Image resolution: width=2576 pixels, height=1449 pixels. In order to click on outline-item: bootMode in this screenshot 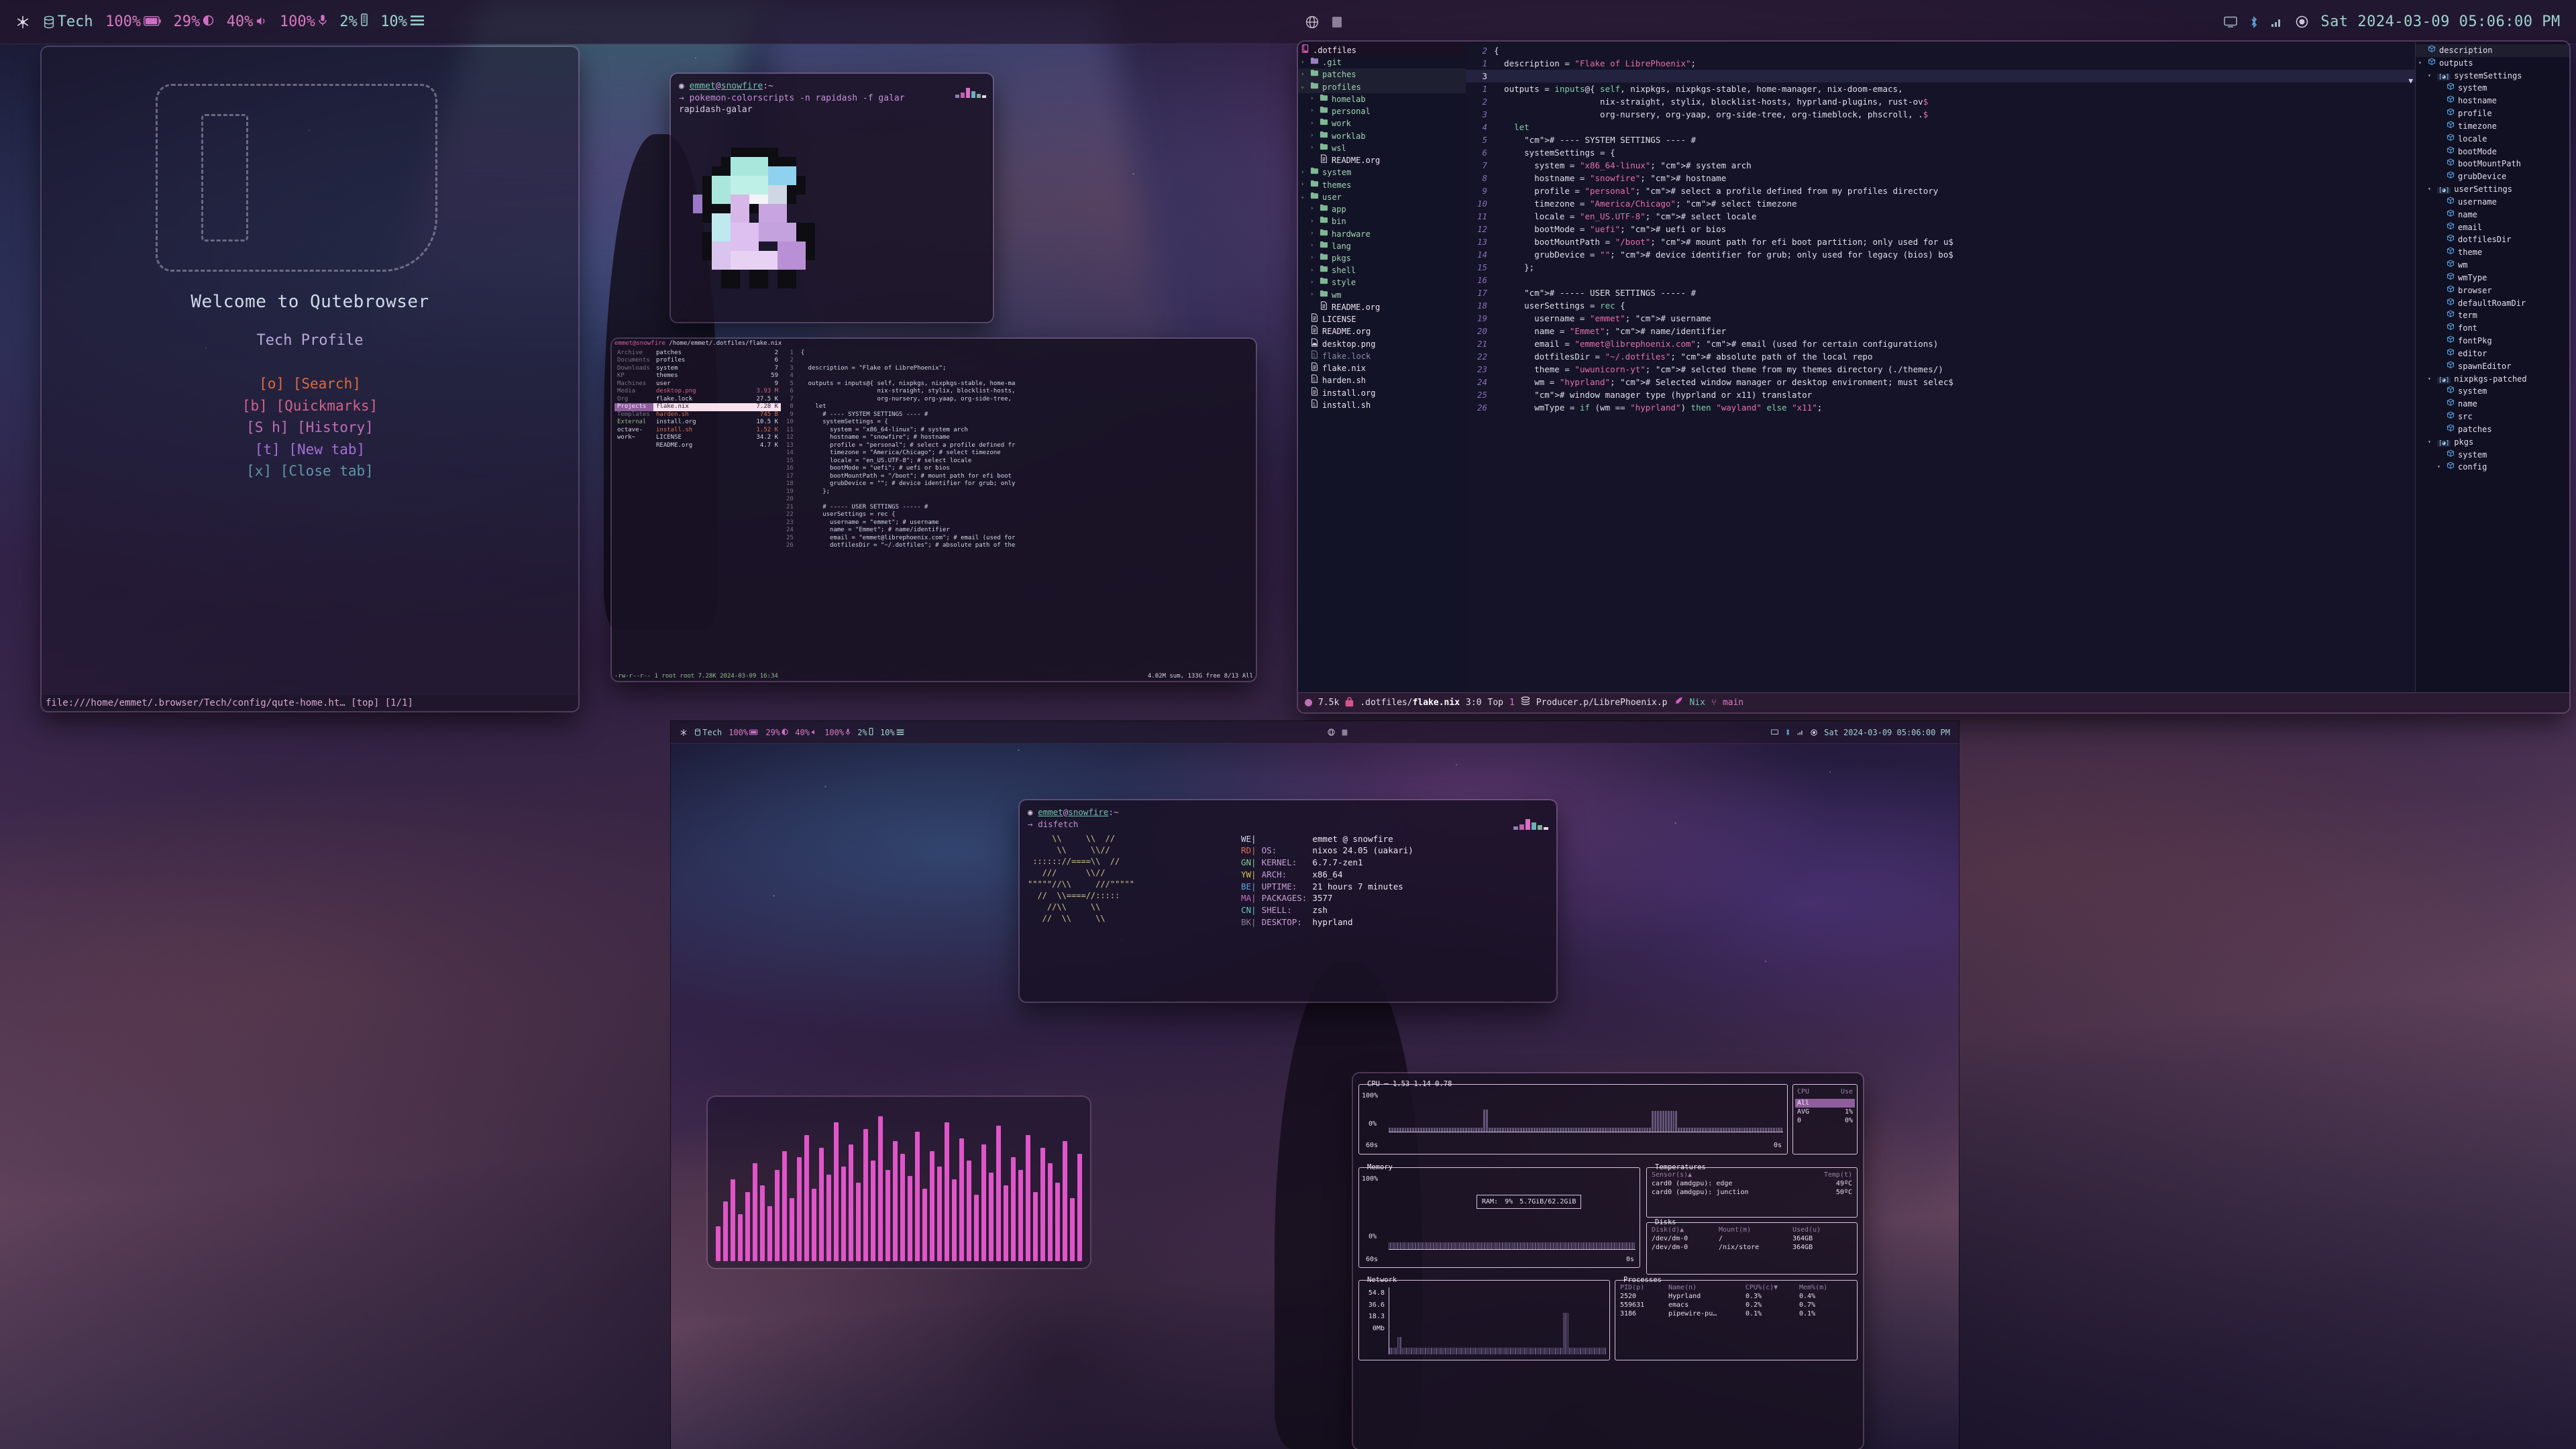, I will do `click(2492, 152)`.